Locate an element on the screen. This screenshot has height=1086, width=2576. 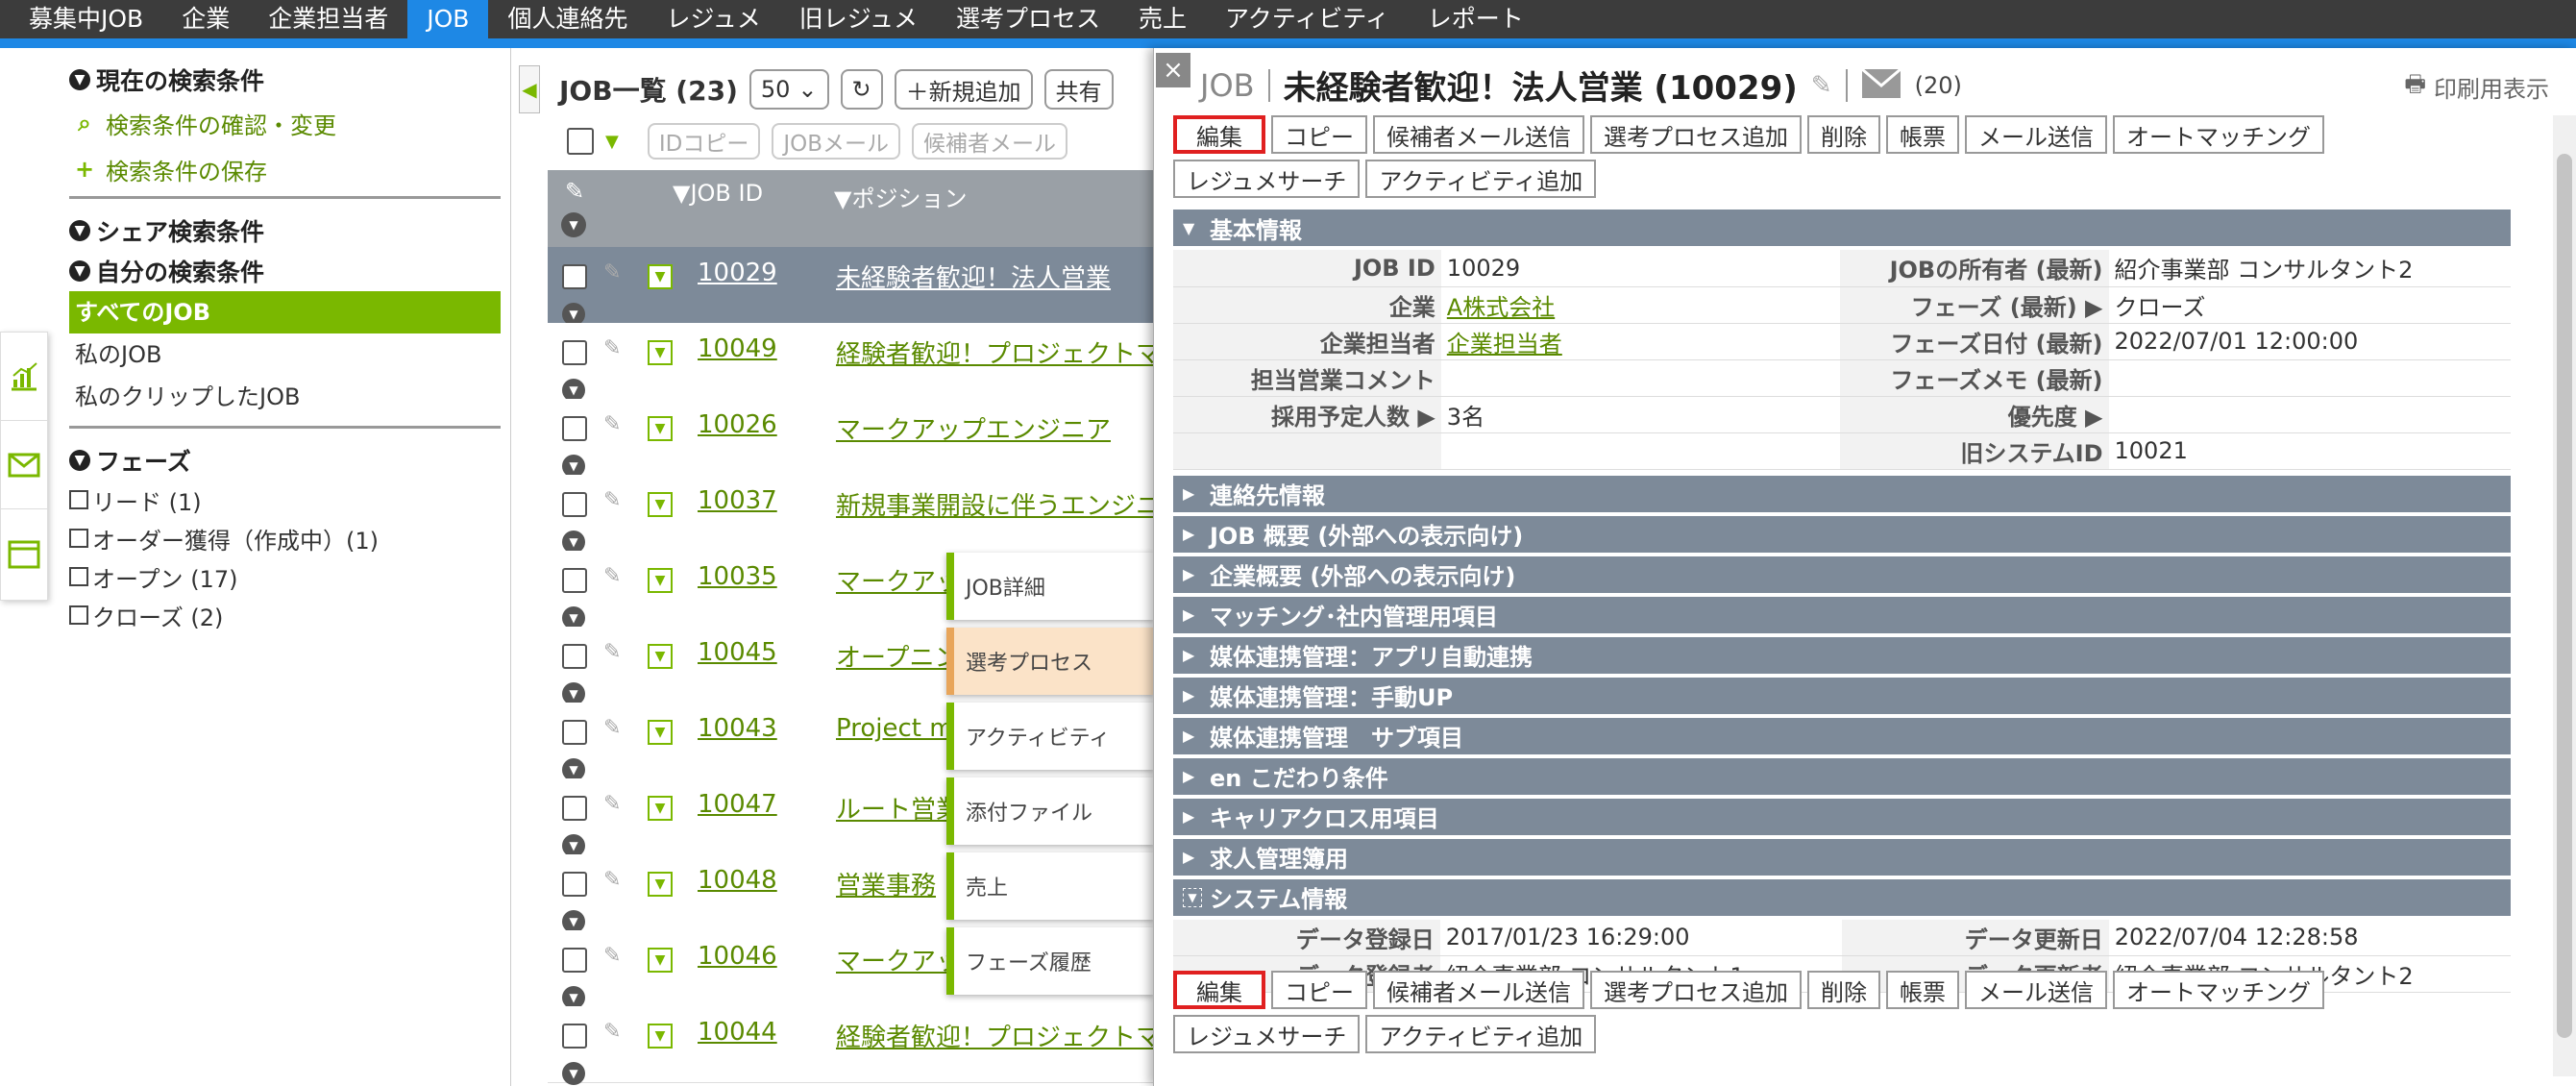
toolbar-button: コピー is located at coordinates (1319, 134).